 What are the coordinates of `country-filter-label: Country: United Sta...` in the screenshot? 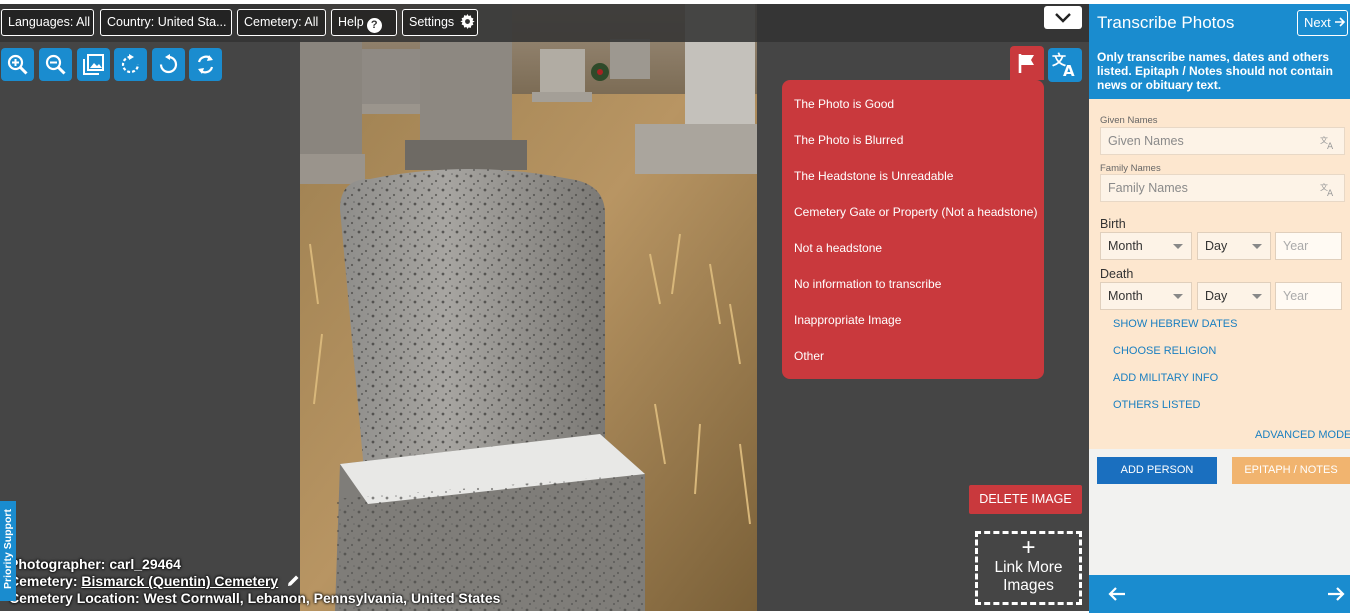 It's located at (167, 22).